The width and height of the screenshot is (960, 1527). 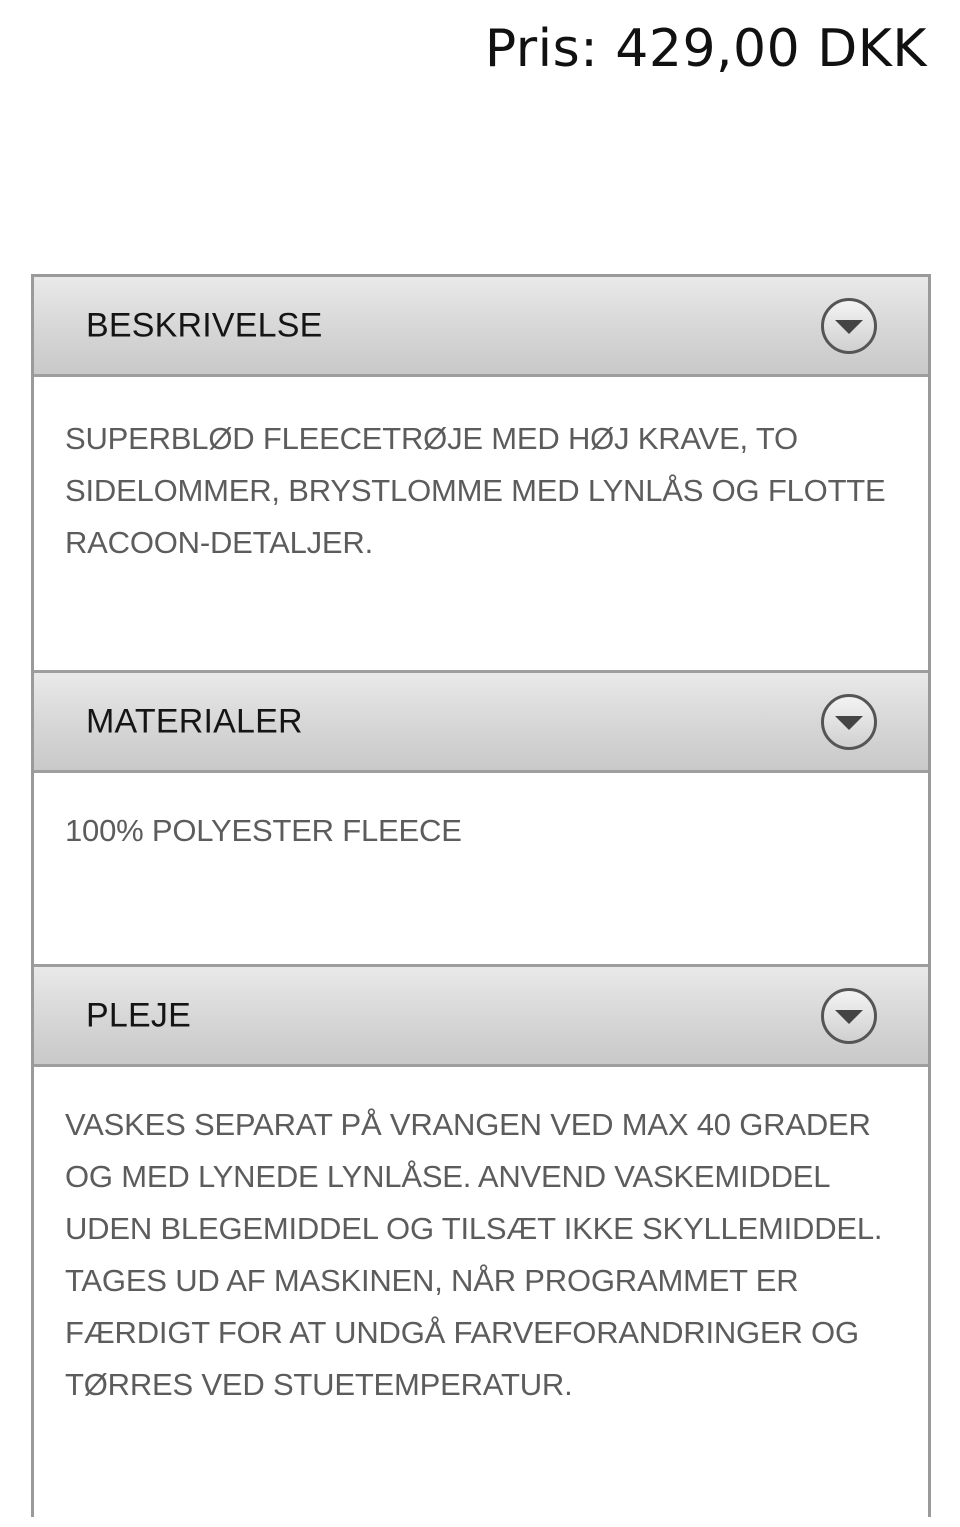 I want to click on accordion-title-materialer: MATERIALER, so click(x=194, y=721).